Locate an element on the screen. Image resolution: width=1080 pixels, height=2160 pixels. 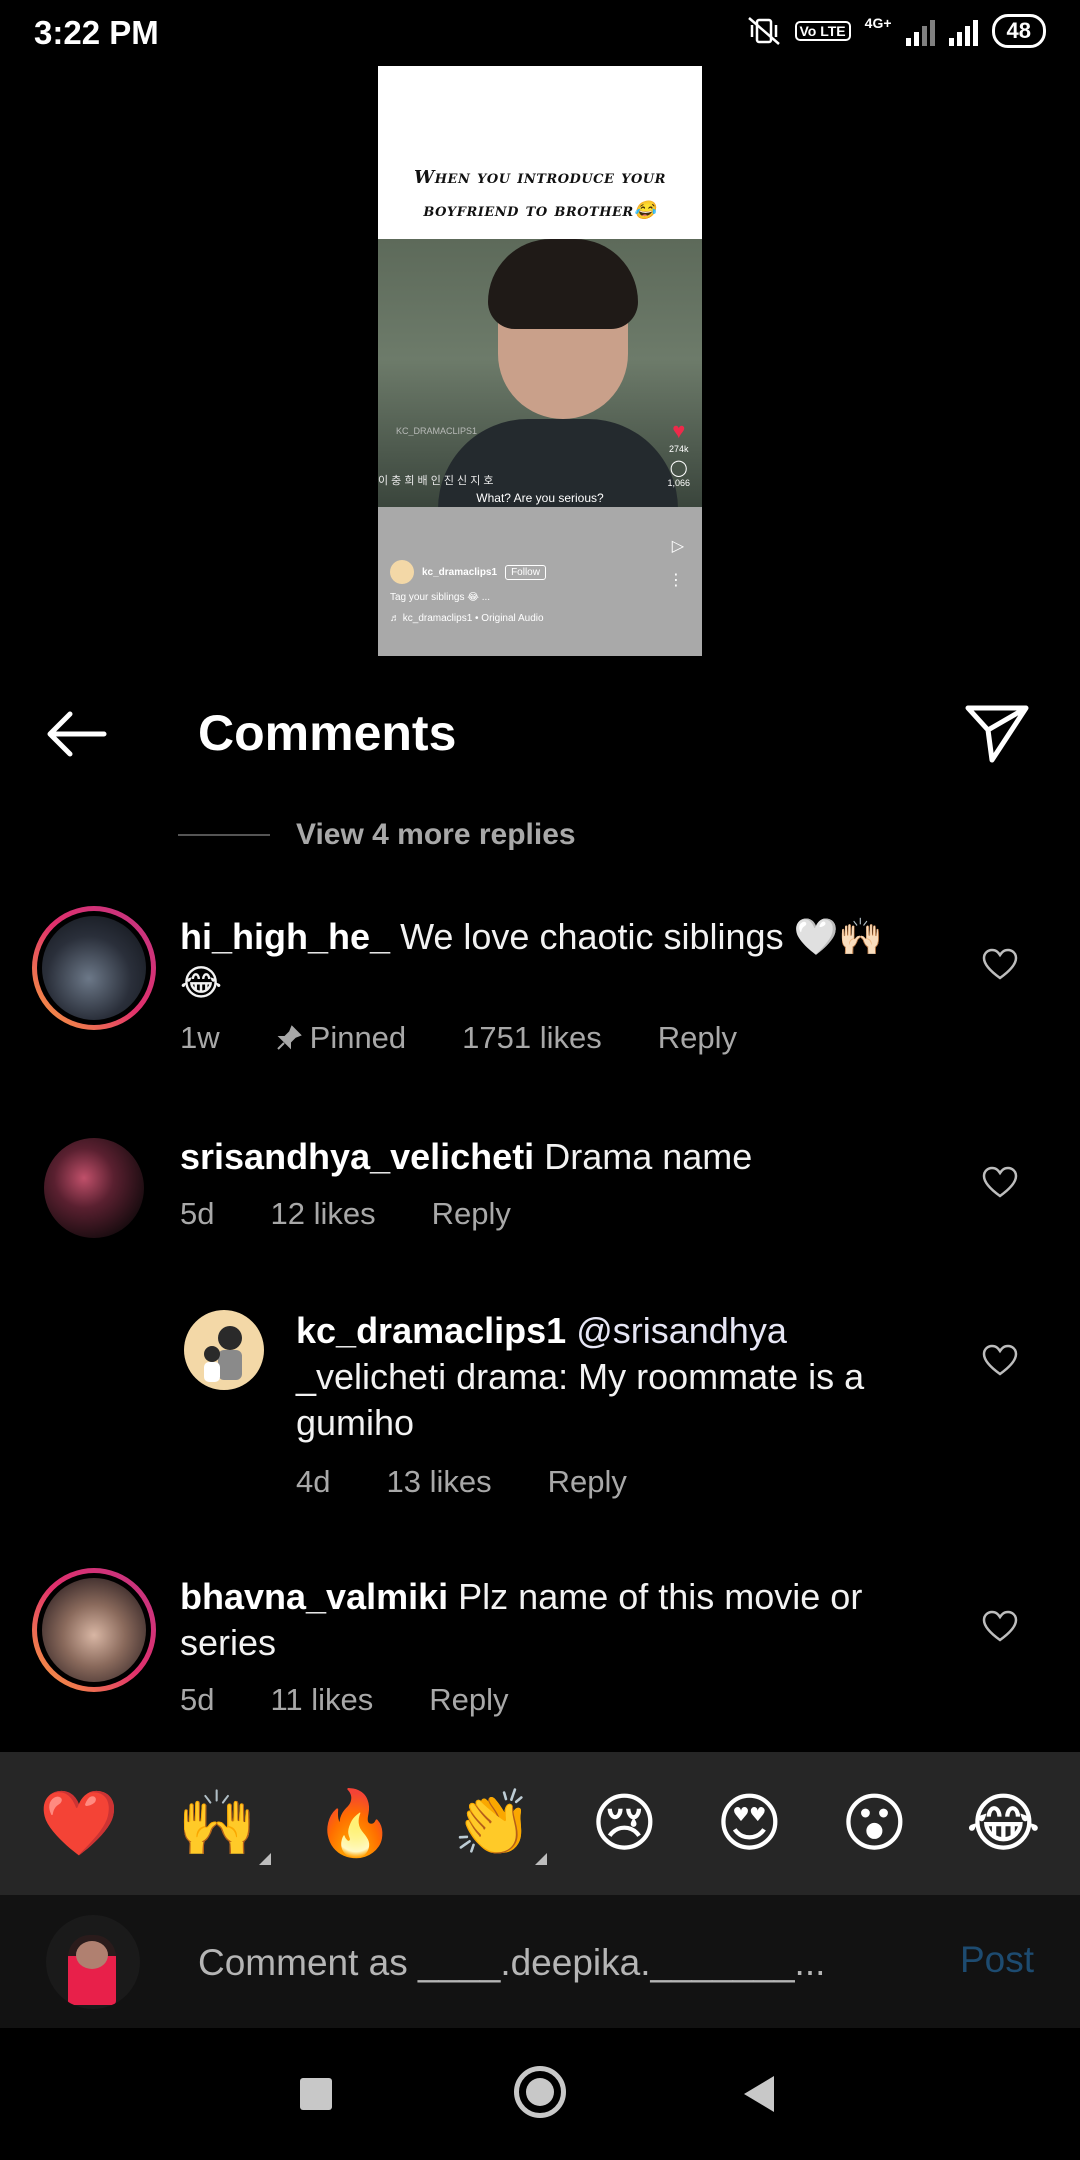
mention-link: @srisandhya is located at coordinates (681, 1330).